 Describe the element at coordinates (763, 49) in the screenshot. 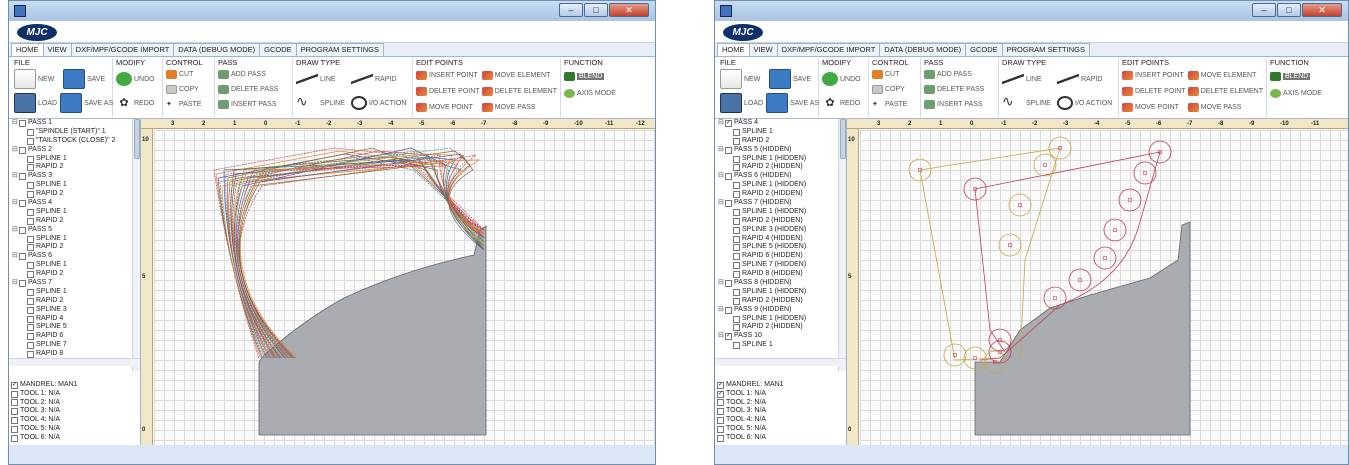

I see `tab-view: VIEW` at that location.